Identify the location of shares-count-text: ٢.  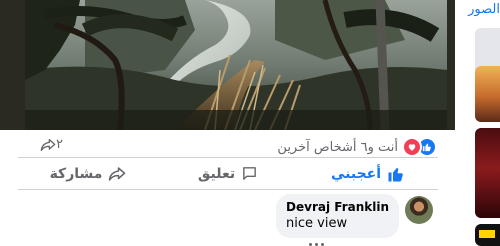
(59, 144).